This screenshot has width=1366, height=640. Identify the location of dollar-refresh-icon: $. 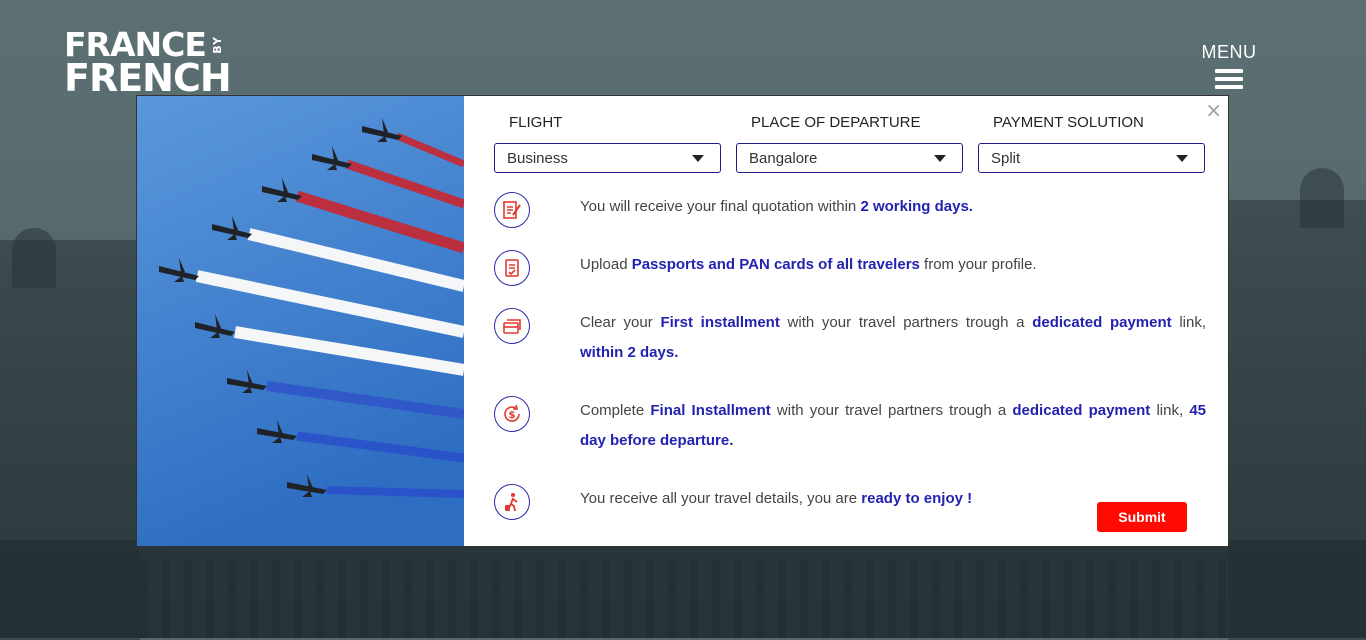
(512, 414).